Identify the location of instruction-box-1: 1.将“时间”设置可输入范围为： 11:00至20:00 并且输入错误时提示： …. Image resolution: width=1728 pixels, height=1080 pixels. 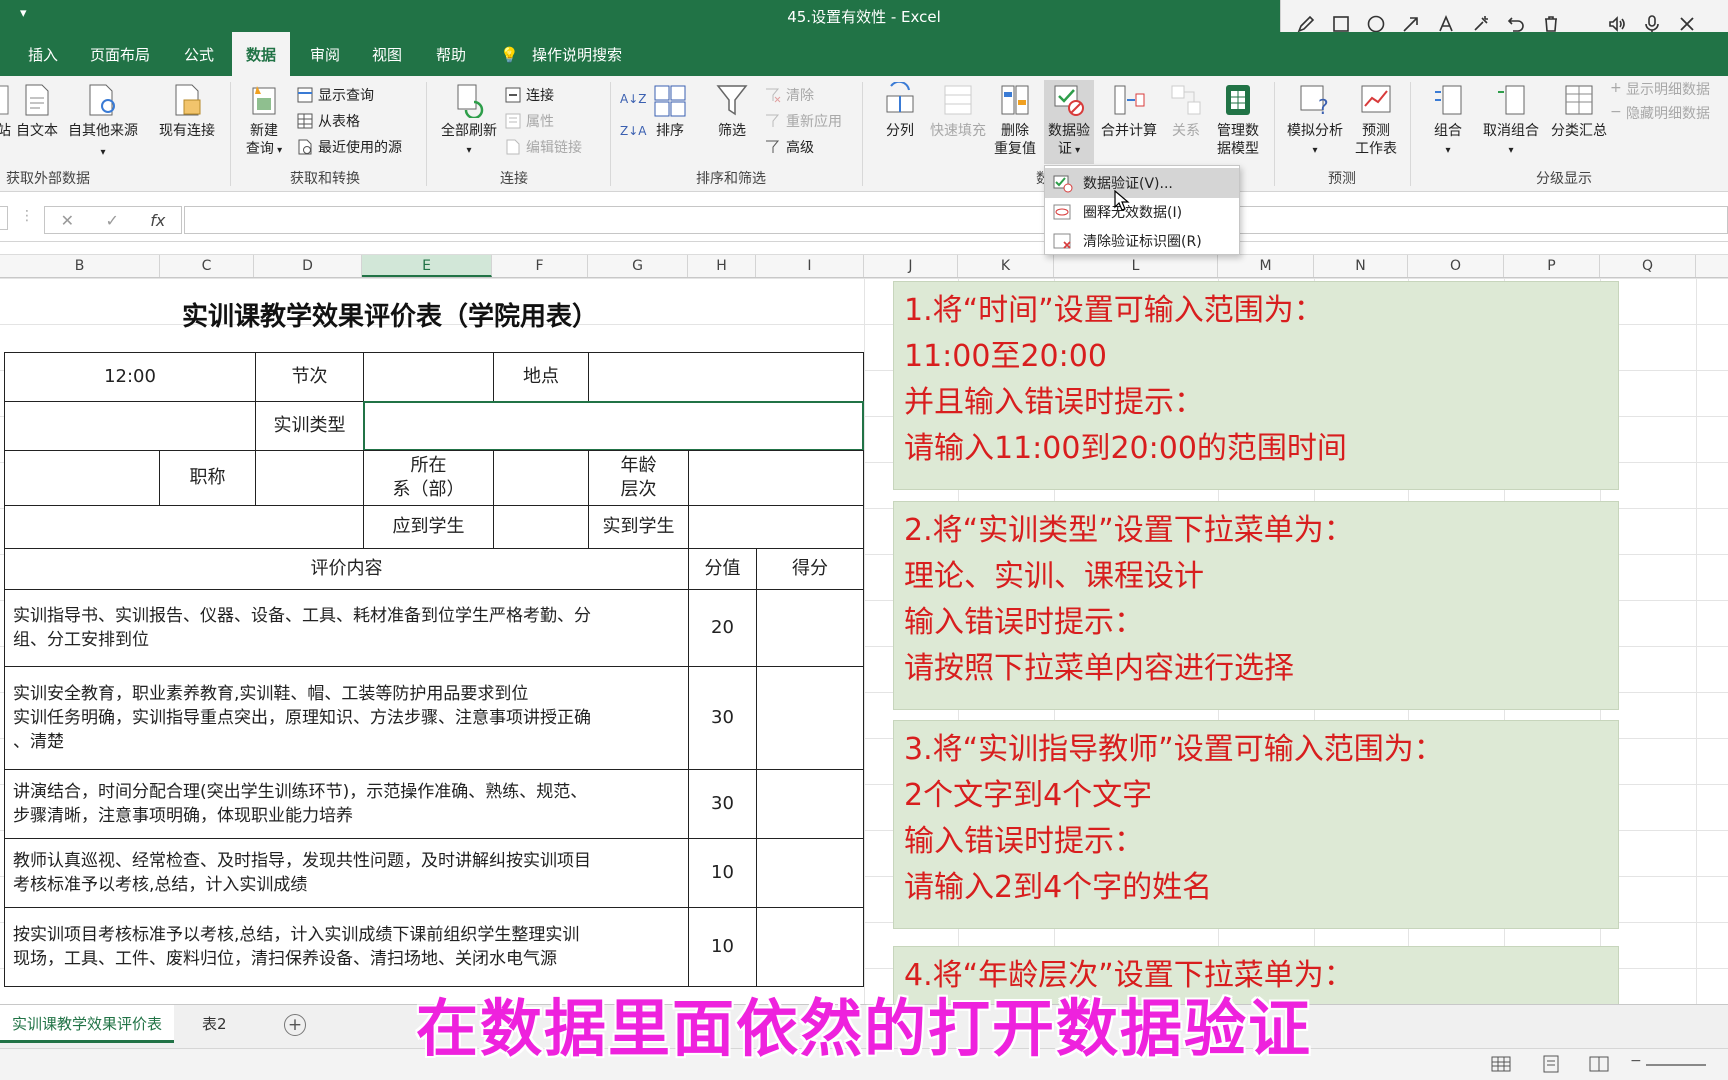
(1256, 385).